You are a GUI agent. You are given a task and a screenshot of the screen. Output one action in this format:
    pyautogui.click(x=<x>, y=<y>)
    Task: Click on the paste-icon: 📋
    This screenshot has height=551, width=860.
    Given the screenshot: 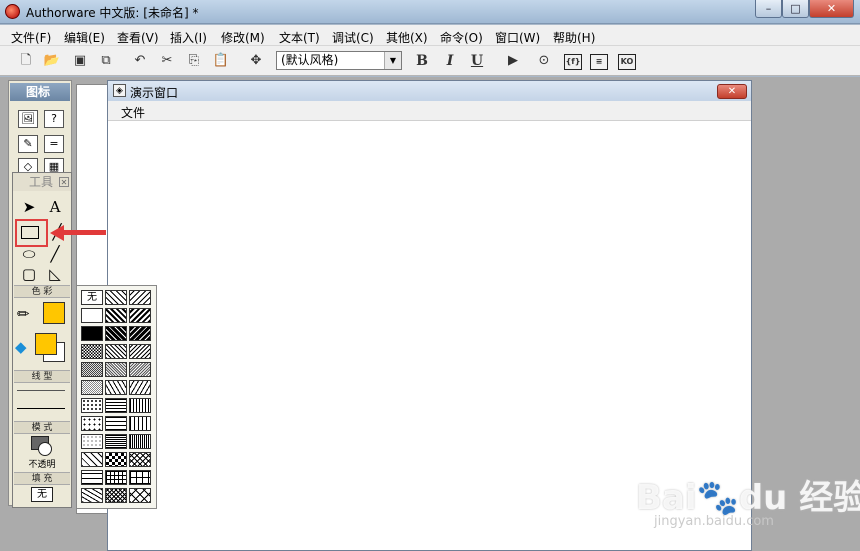 What is the action you would take?
    pyautogui.click(x=221, y=61)
    